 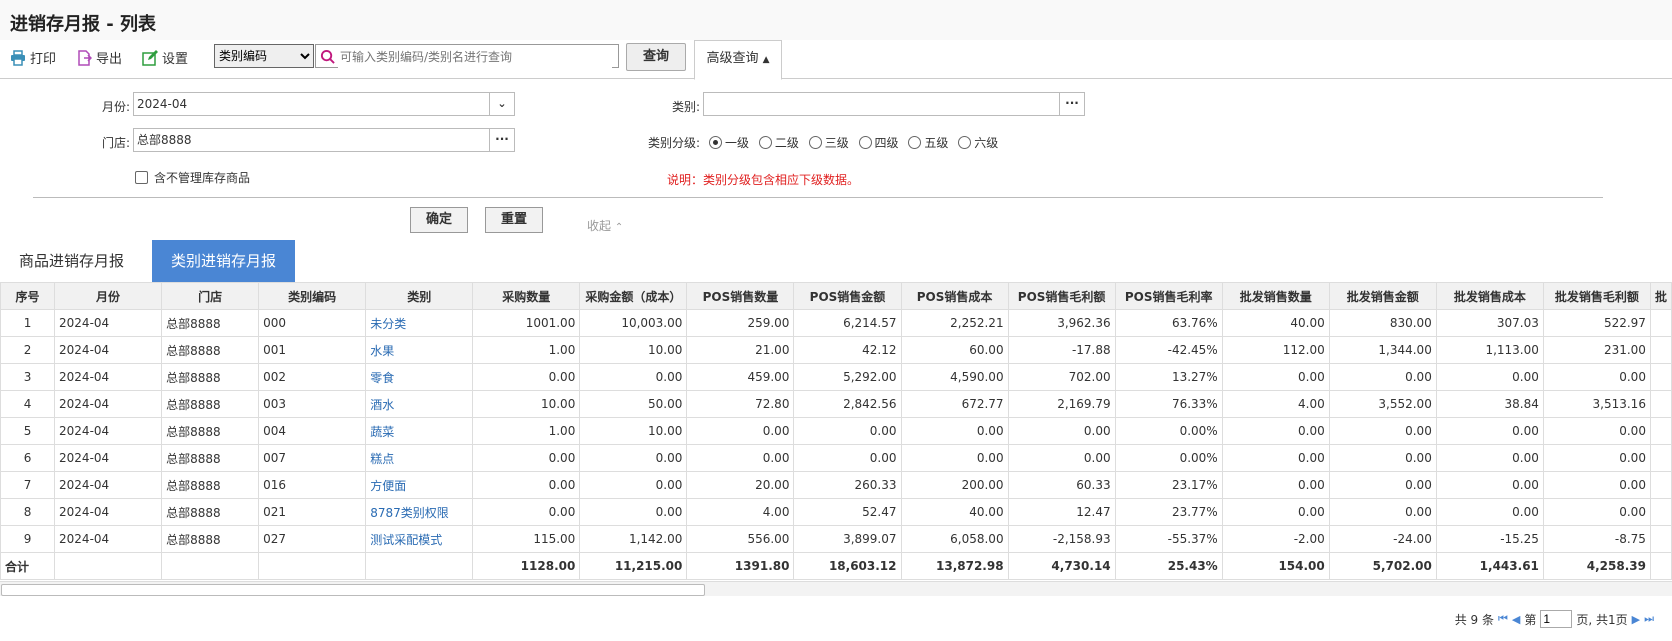 I want to click on category-picker-button: ···, so click(x=1072, y=104).